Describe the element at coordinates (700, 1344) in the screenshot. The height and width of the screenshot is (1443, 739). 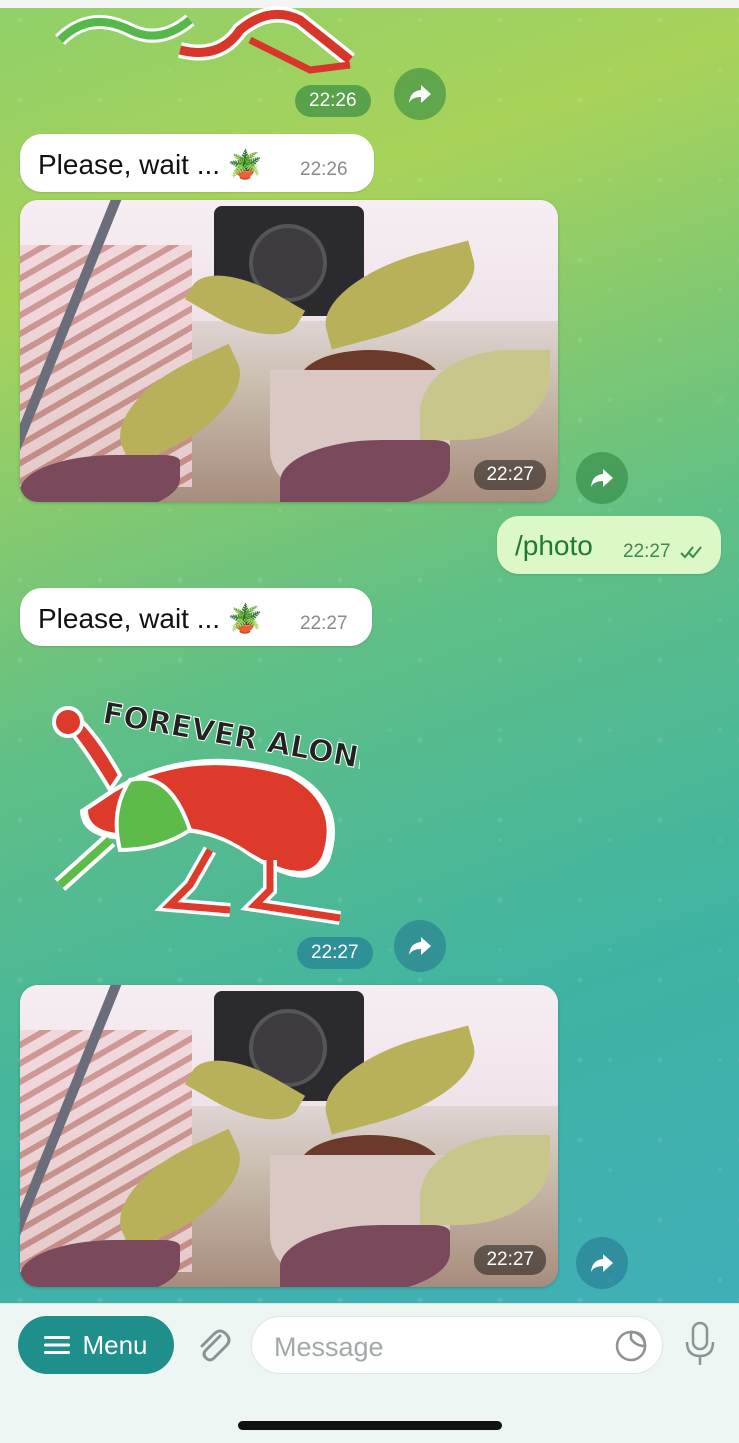
I see `microphone-icon` at that location.